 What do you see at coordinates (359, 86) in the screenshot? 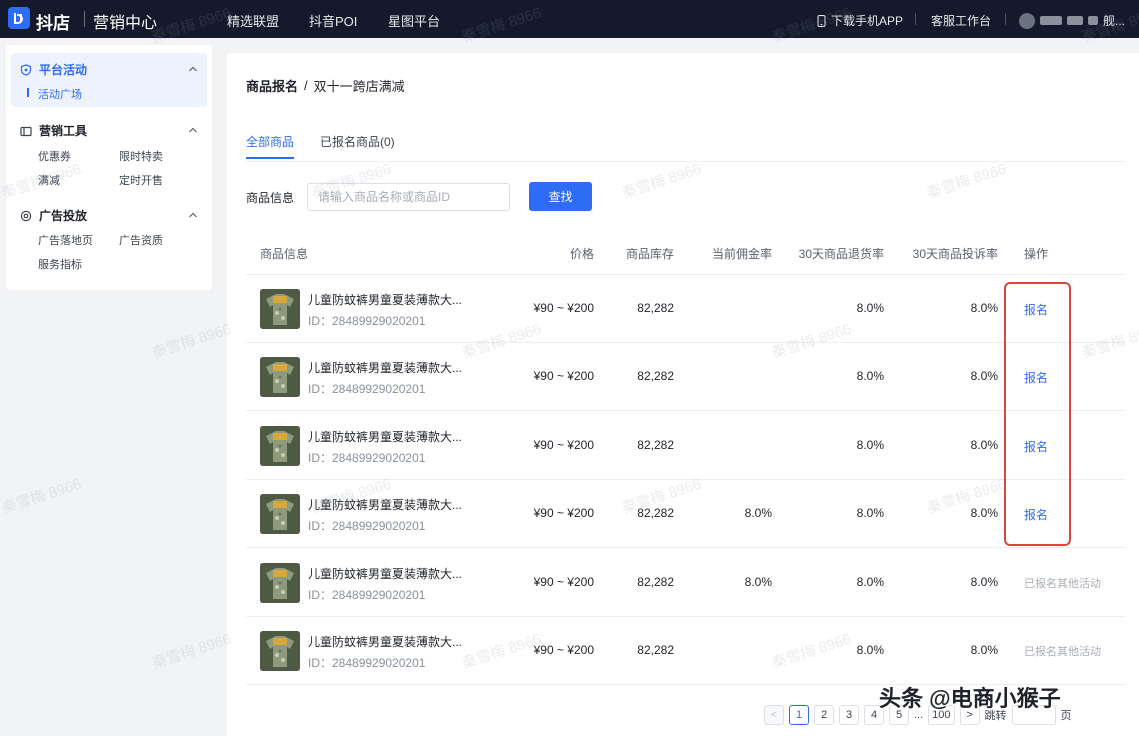
I see `breadcrumb-current: 双十一跨店满减` at bounding box center [359, 86].